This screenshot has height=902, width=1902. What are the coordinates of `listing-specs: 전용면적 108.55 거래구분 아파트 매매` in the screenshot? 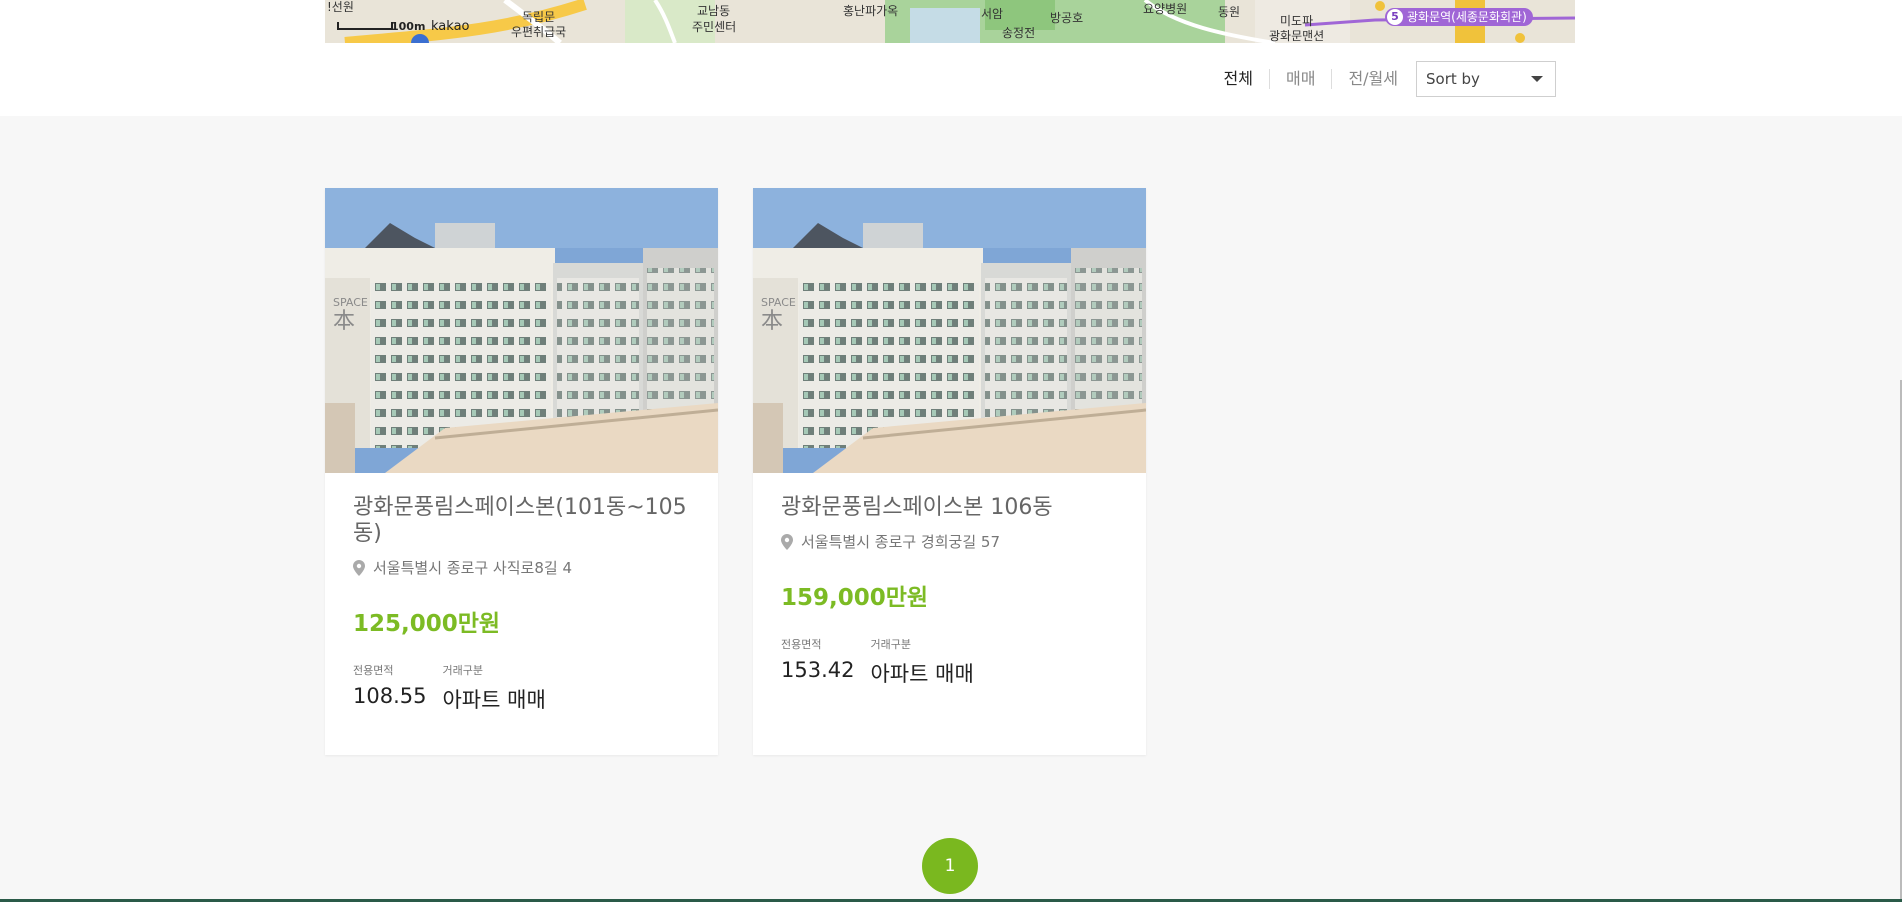 It's located at (521, 688).